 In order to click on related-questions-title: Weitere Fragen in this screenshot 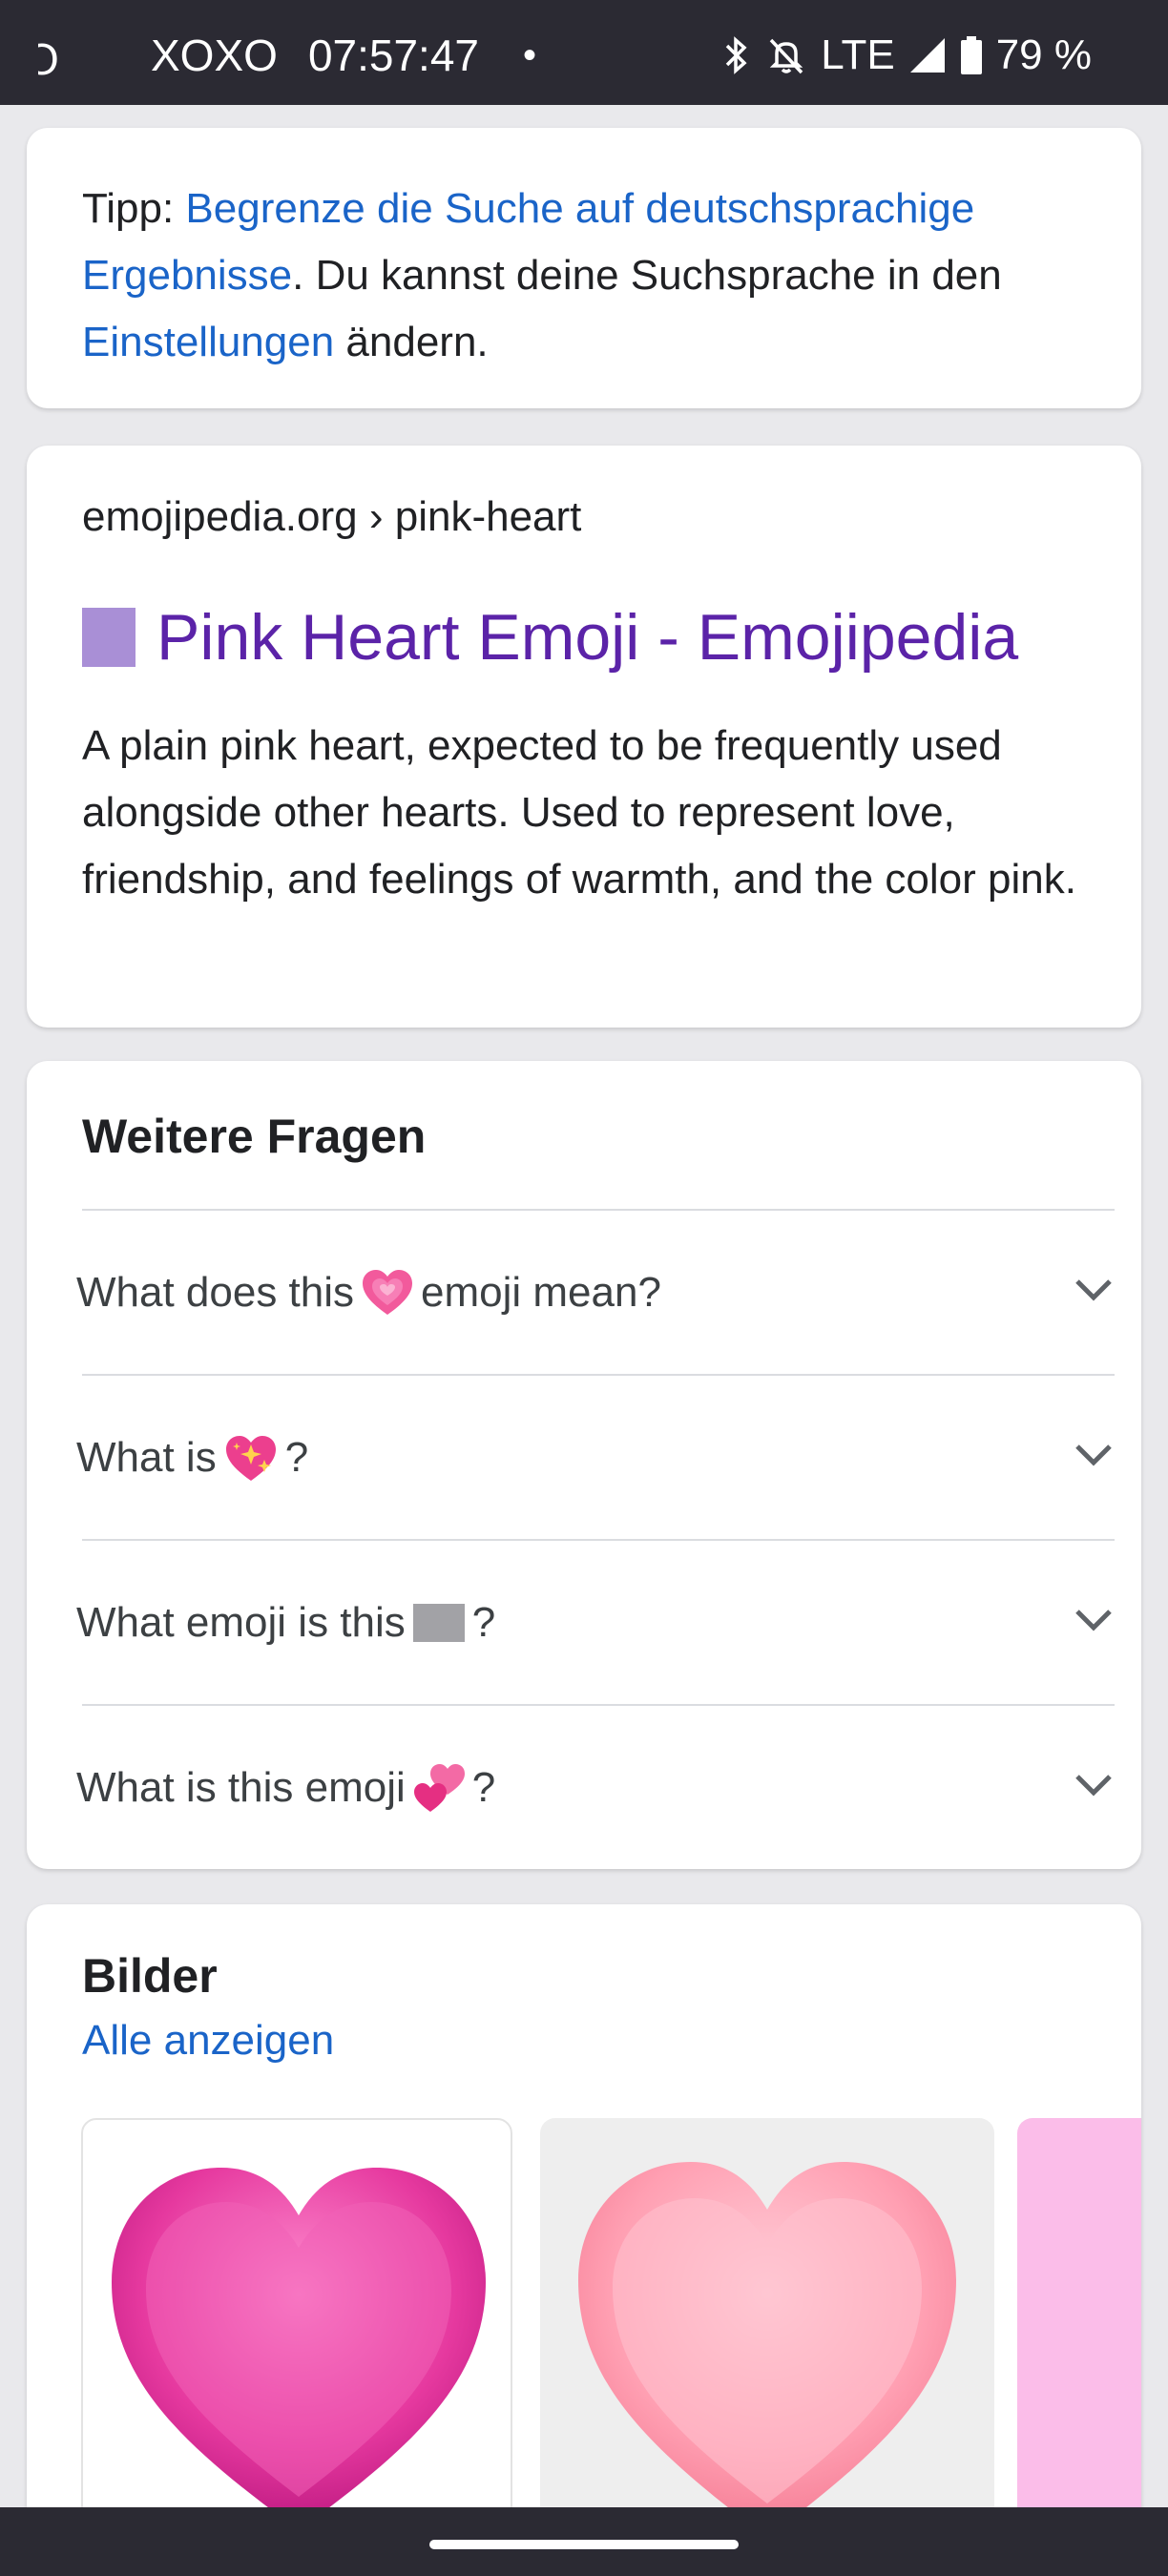, I will do `click(255, 1136)`.